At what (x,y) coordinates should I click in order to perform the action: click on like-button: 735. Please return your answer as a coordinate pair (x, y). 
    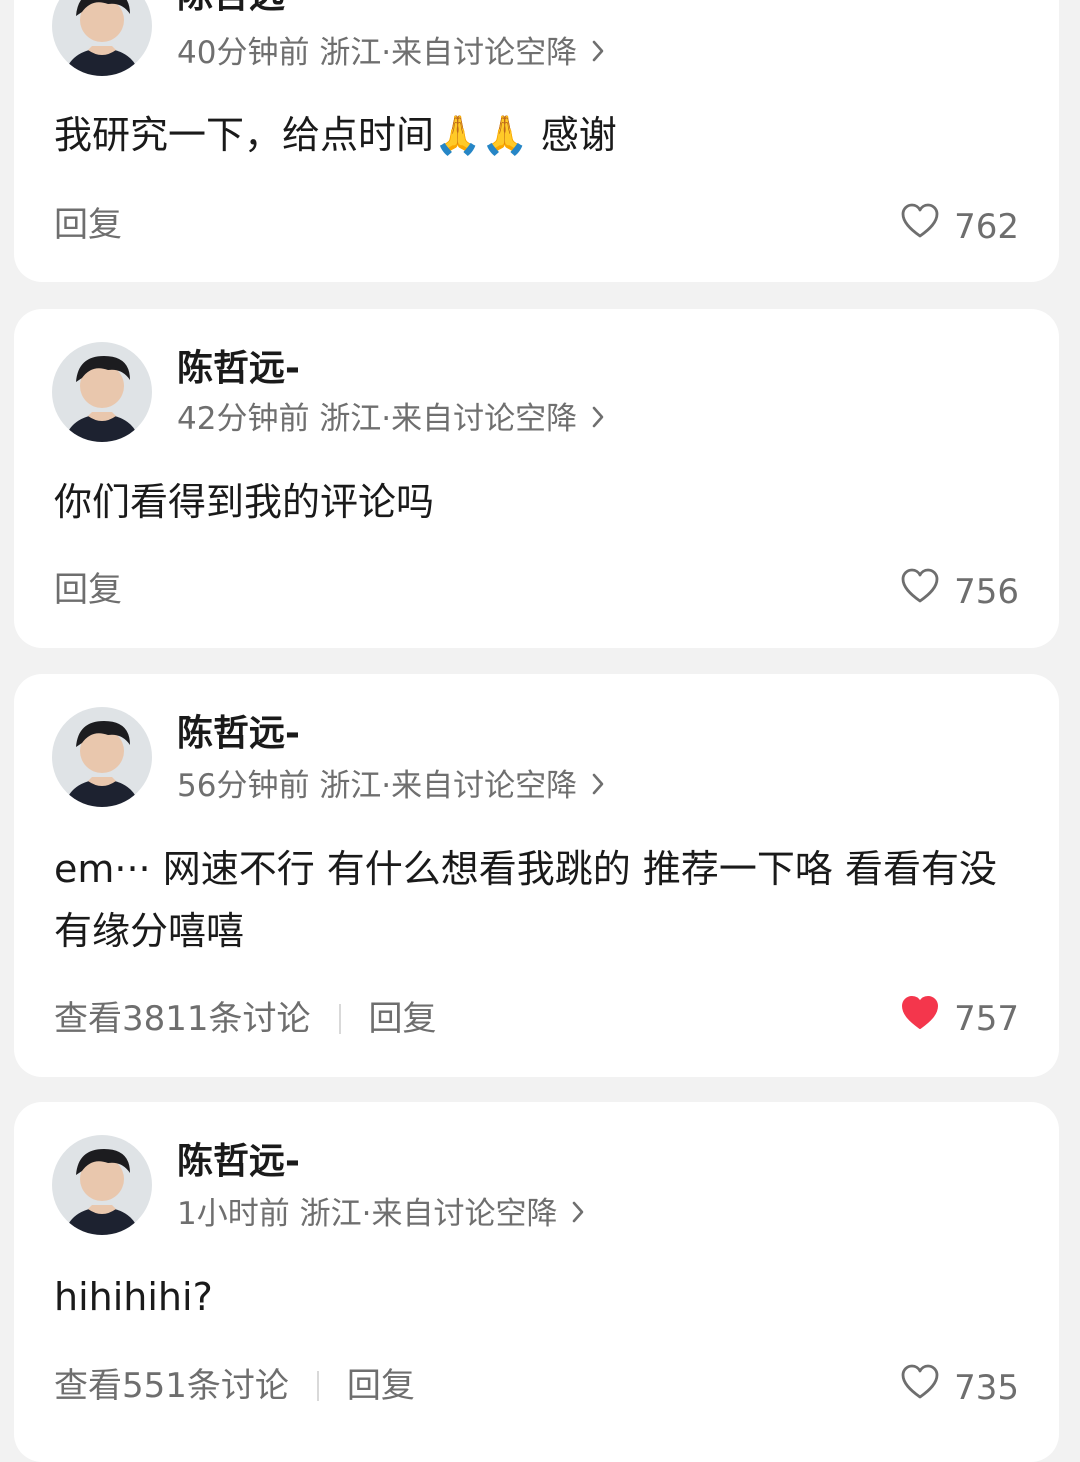
    Looking at the image, I should click on (959, 1387).